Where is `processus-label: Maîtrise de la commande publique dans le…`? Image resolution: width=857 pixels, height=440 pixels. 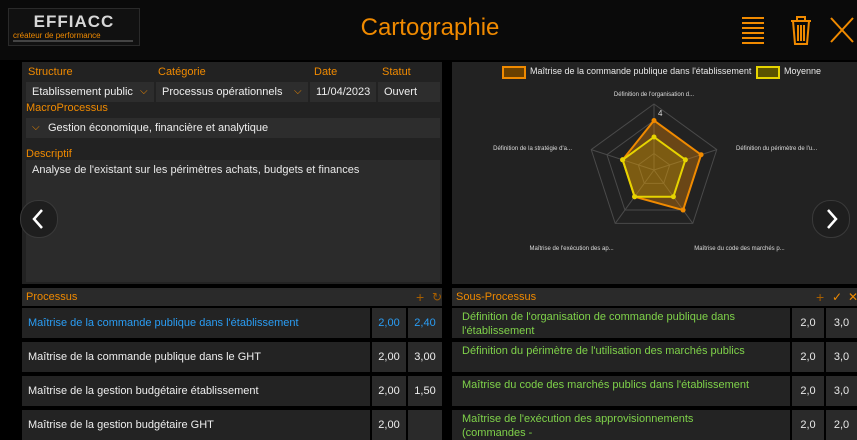 processus-label: Maîtrise de la commande publique dans le… is located at coordinates (144, 357).